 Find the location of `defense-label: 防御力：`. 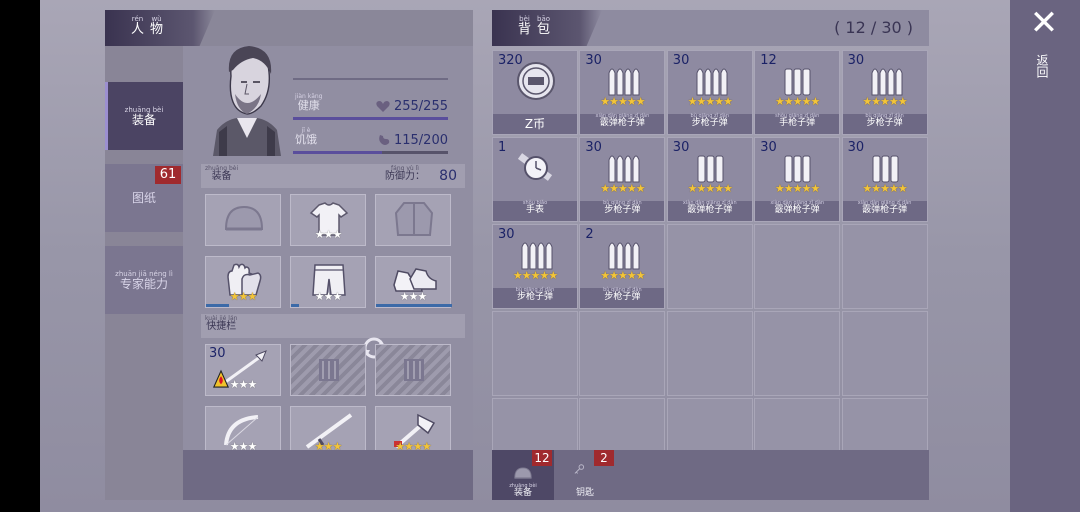

defense-label: 防御力： is located at coordinates (405, 176).